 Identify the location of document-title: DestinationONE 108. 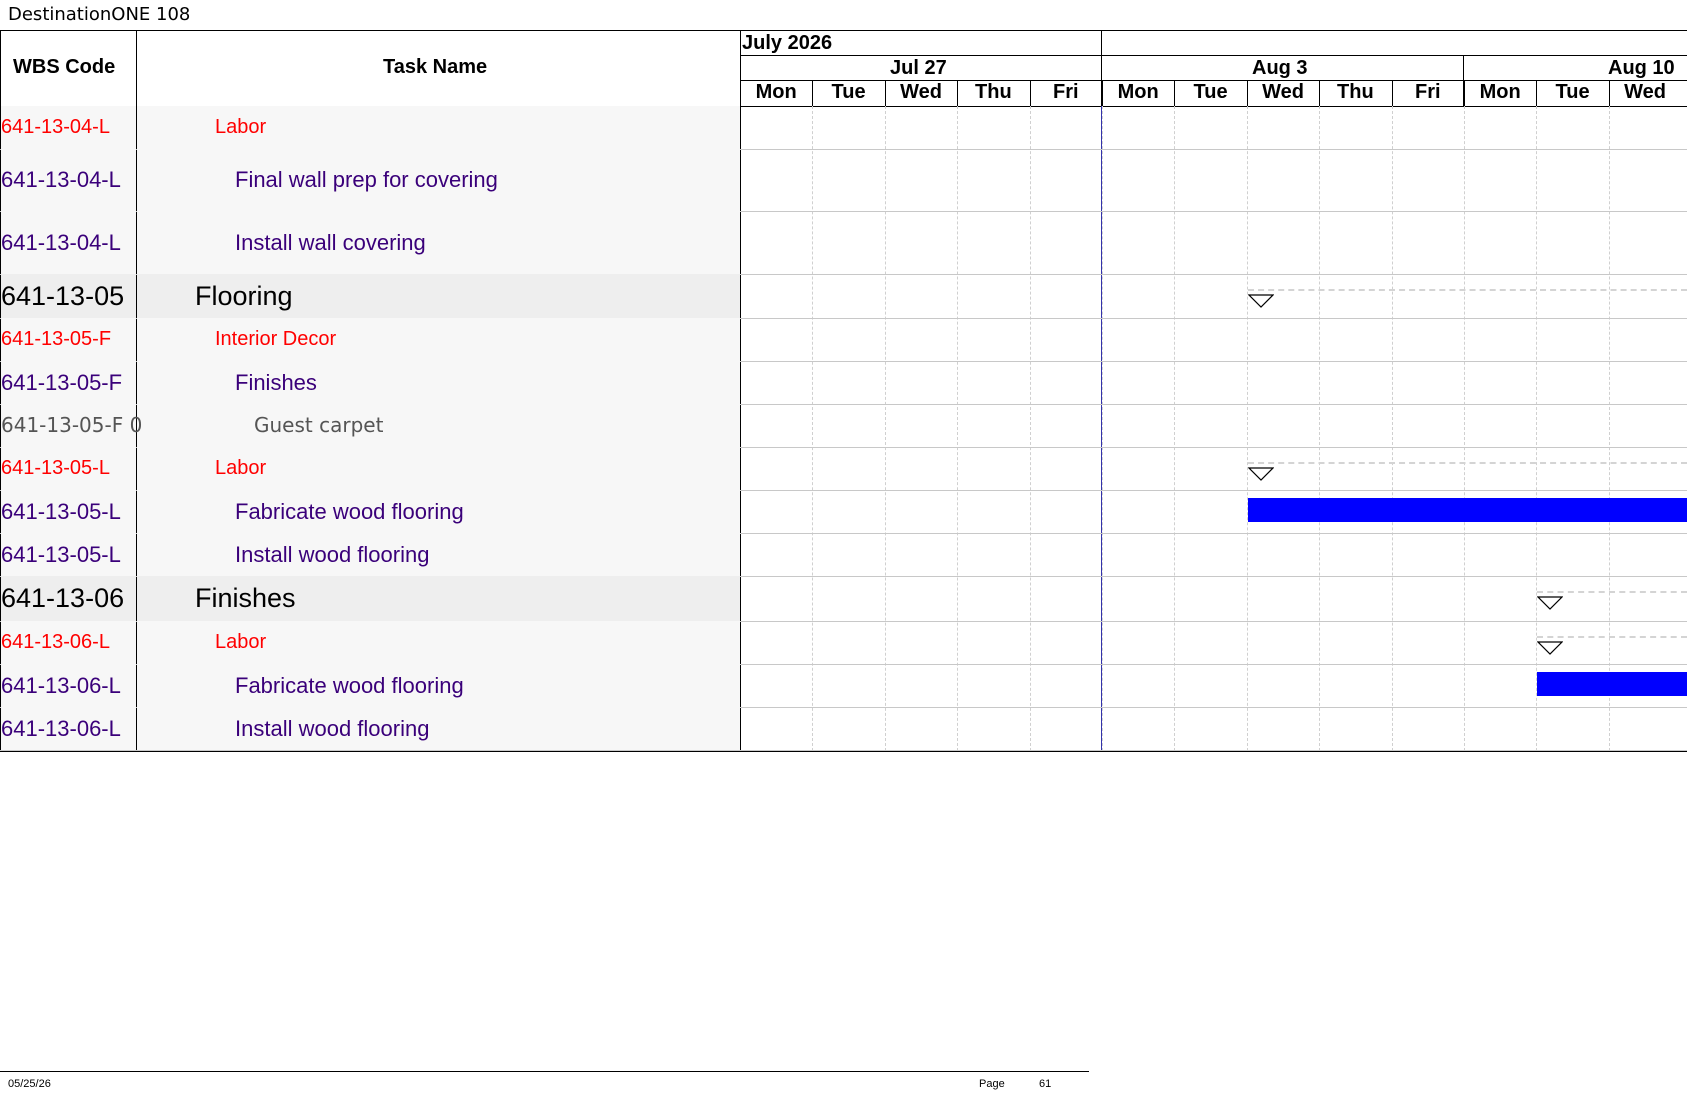
(99, 14).